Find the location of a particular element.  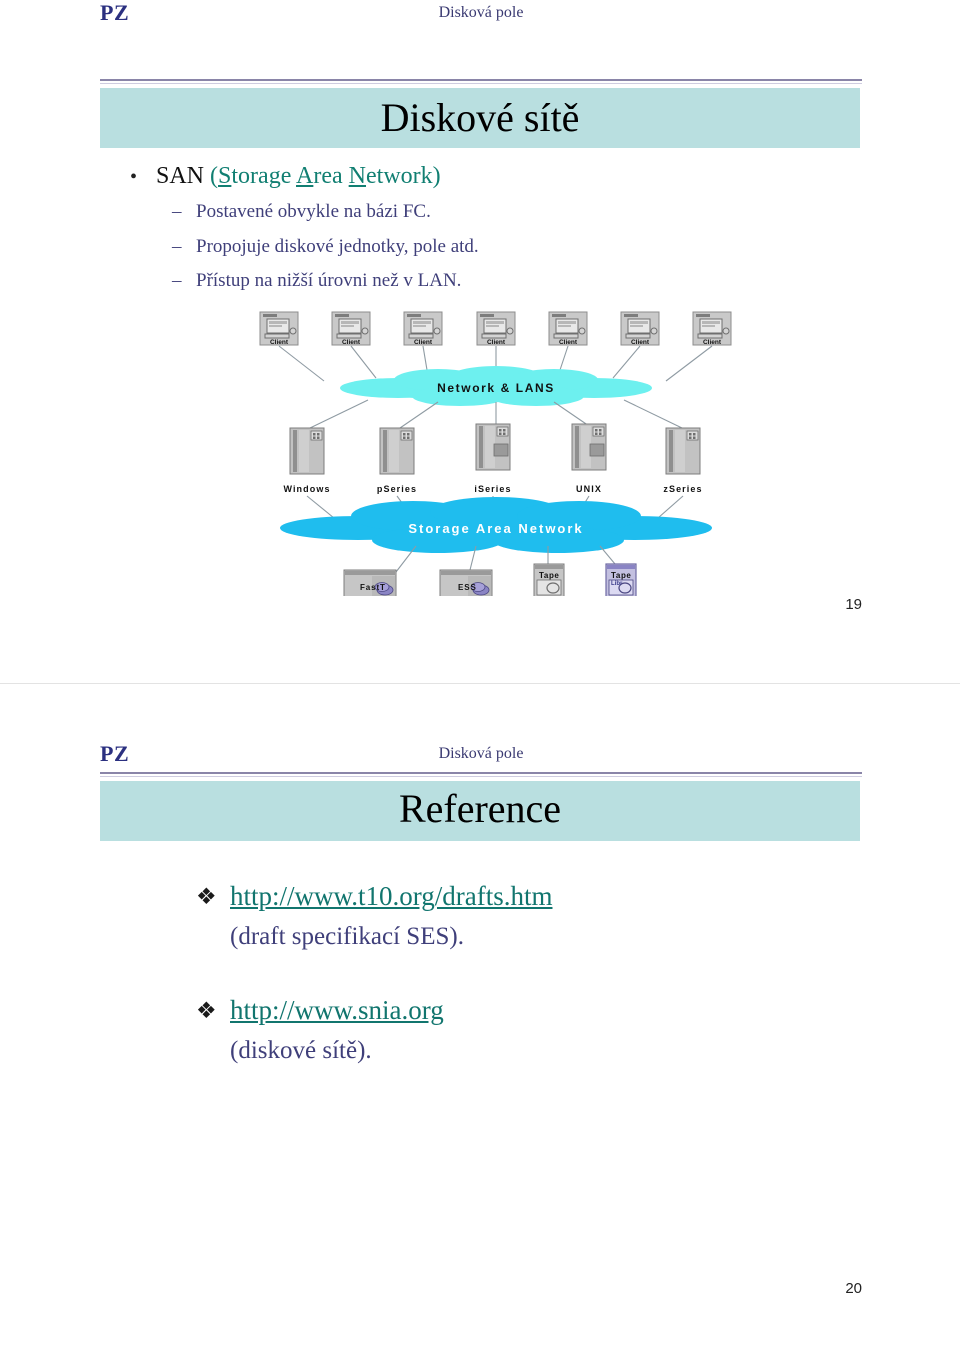

server-windows: Windows is located at coordinates (306, 460).